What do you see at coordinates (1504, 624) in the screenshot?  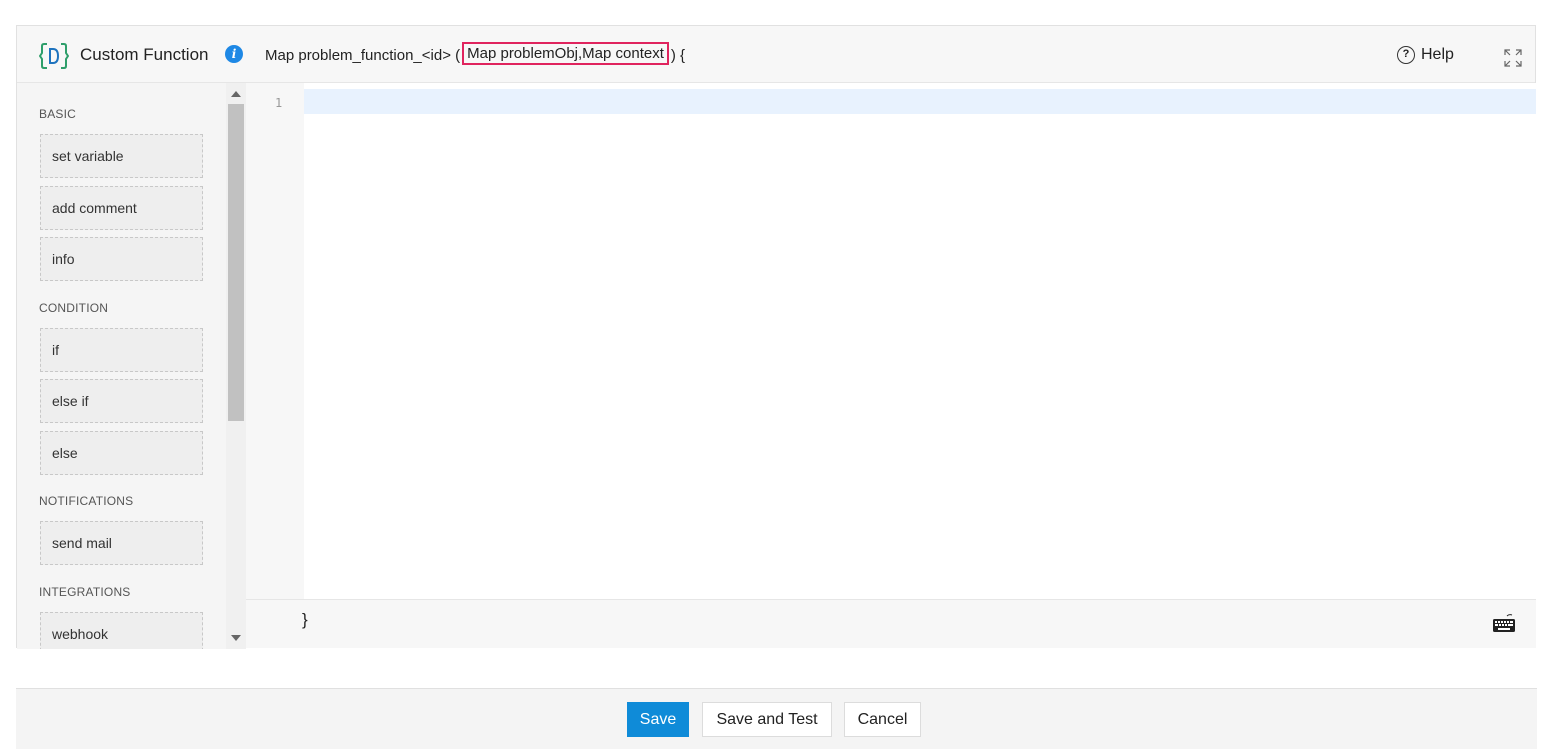 I see `keyboard-icon` at bounding box center [1504, 624].